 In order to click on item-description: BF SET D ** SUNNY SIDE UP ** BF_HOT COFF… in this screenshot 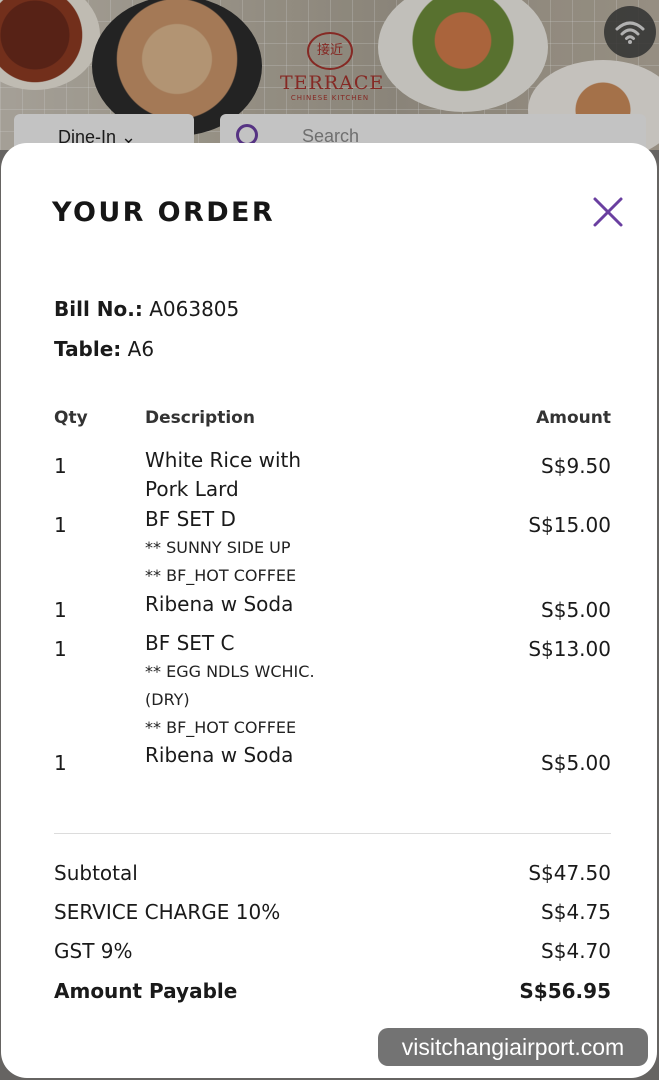, I will do `click(245, 547)`.